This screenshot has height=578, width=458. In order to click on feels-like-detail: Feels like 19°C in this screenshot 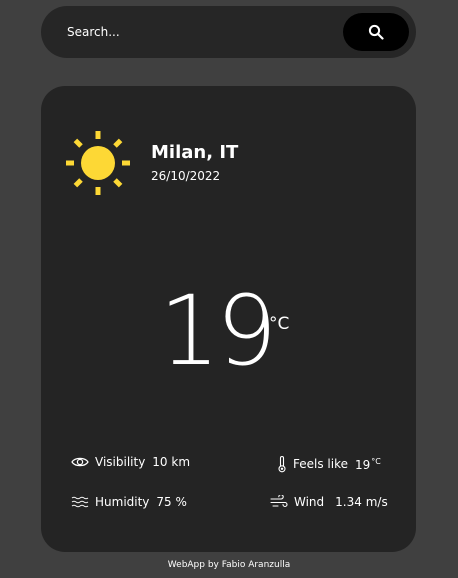, I will do `click(329, 463)`.